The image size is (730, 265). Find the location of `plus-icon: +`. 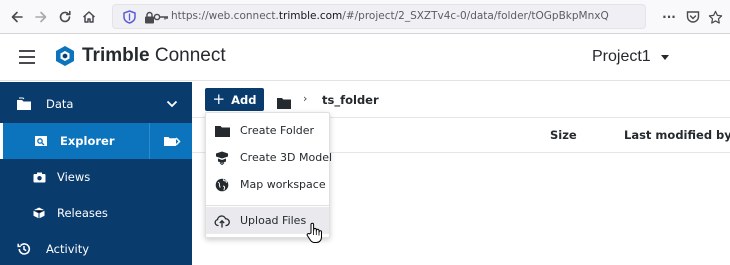

plus-icon: + is located at coordinates (219, 99).